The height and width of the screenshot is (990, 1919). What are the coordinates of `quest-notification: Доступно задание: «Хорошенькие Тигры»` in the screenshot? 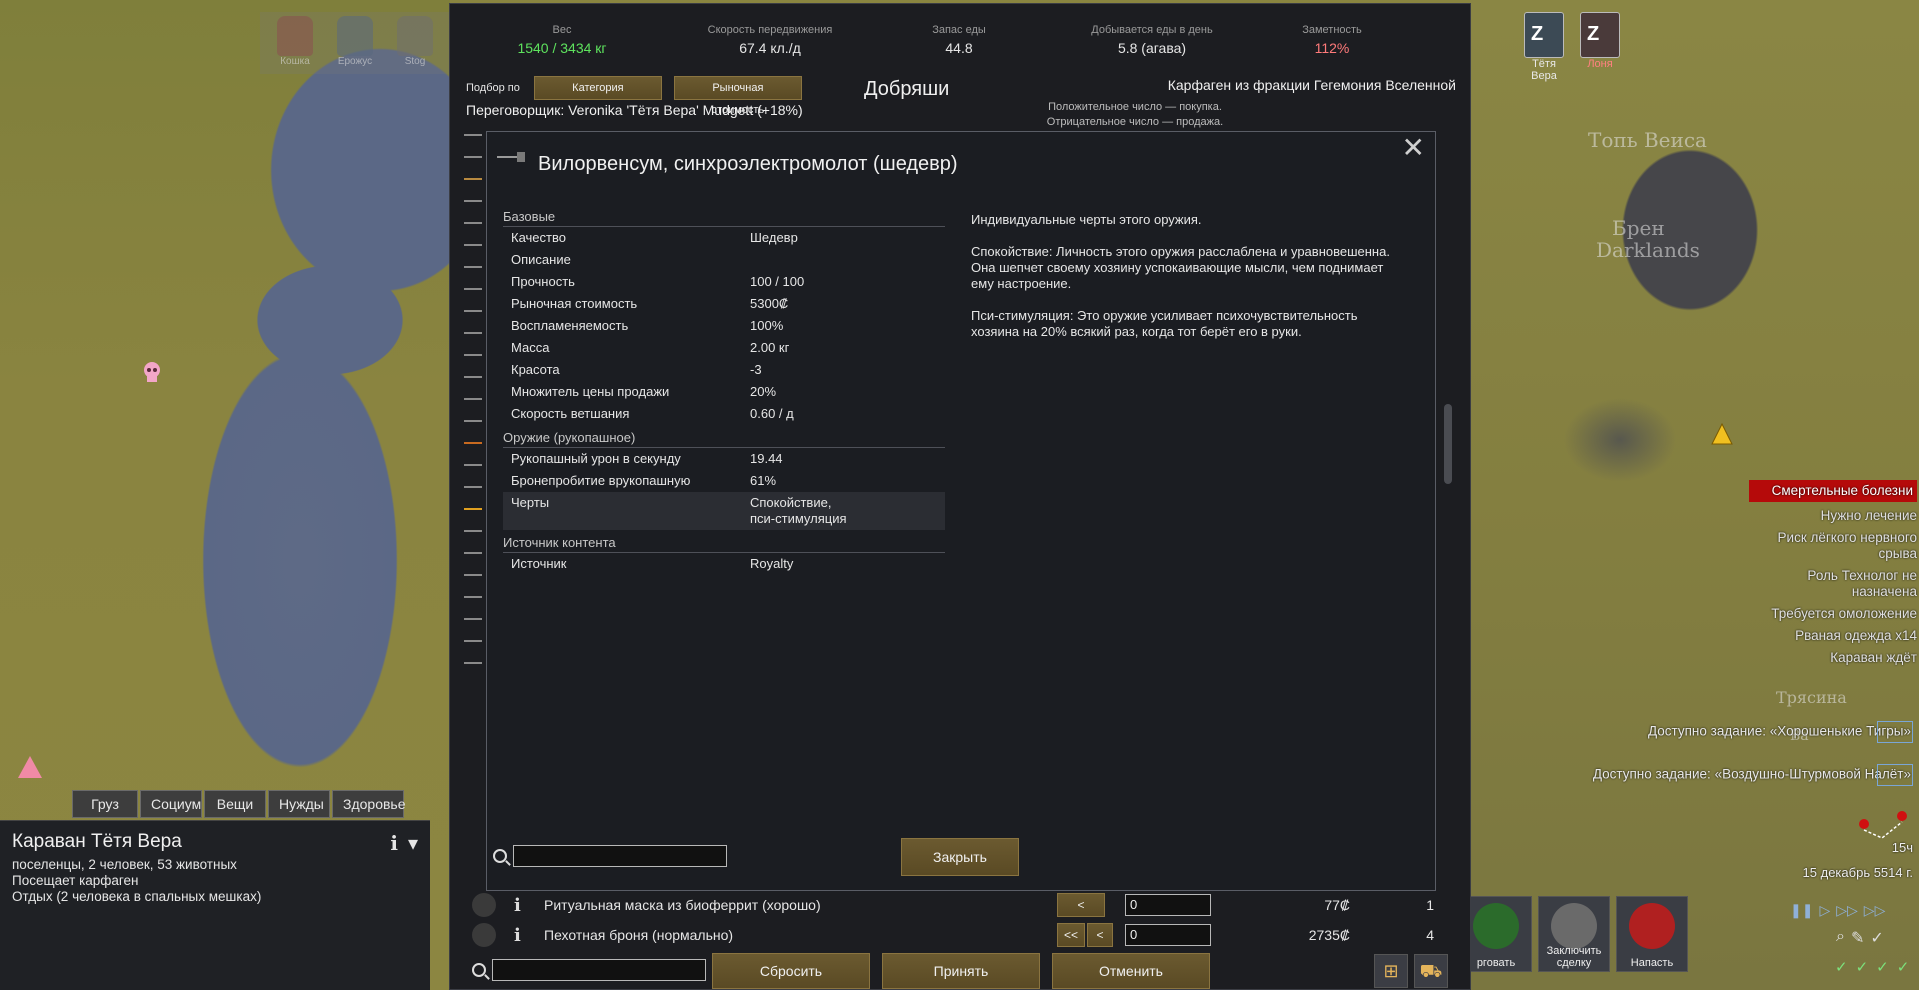 It's located at (1780, 732).